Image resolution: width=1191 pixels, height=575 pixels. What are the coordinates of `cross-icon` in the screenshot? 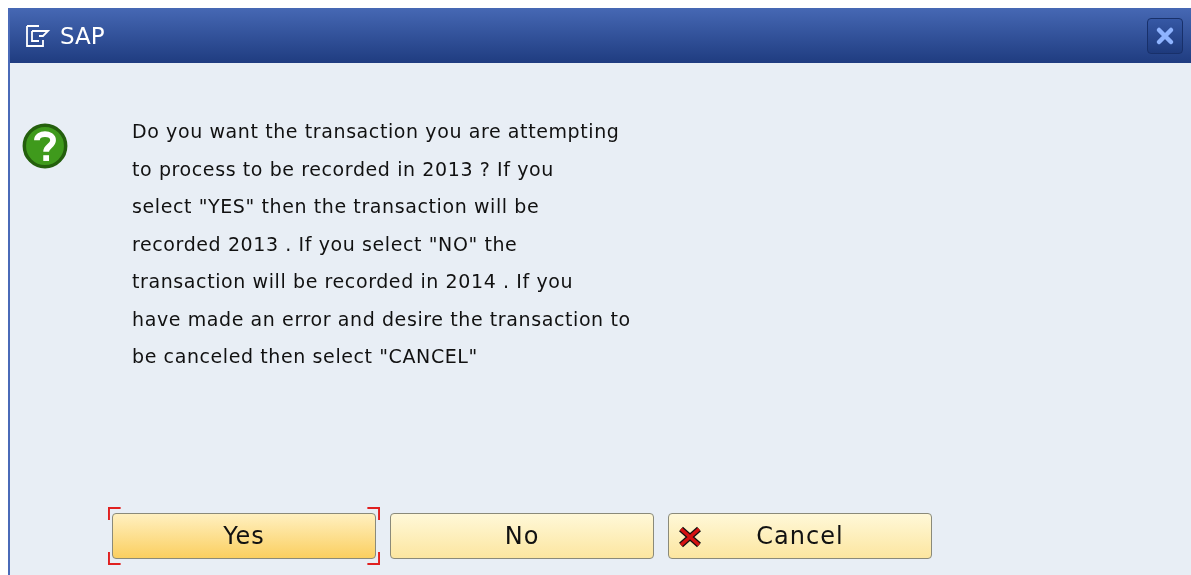 It's located at (690, 537).